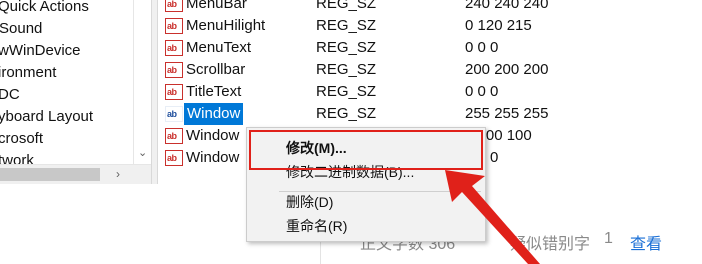  I want to click on value-row: ab TitleText REG_SZ 0 0 0, so click(430, 92).